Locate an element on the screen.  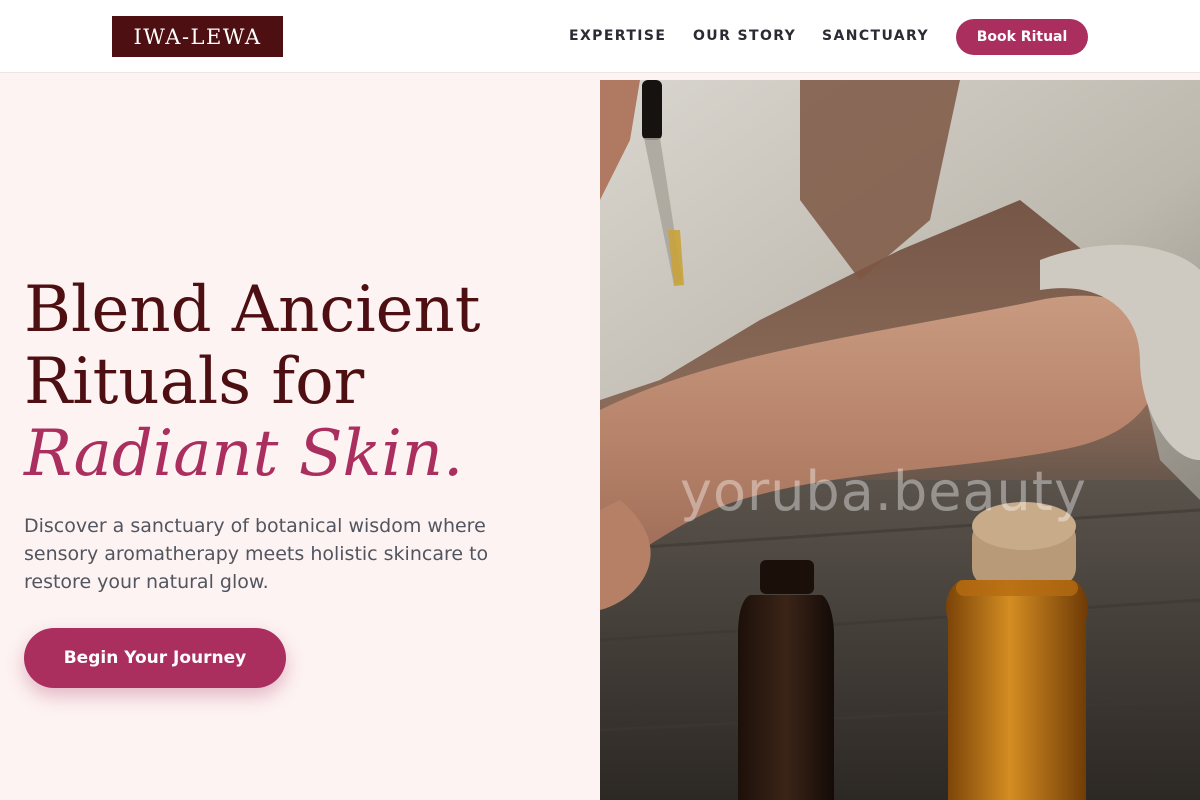
image-watermark: yoruba.beauty is located at coordinates (883, 491).